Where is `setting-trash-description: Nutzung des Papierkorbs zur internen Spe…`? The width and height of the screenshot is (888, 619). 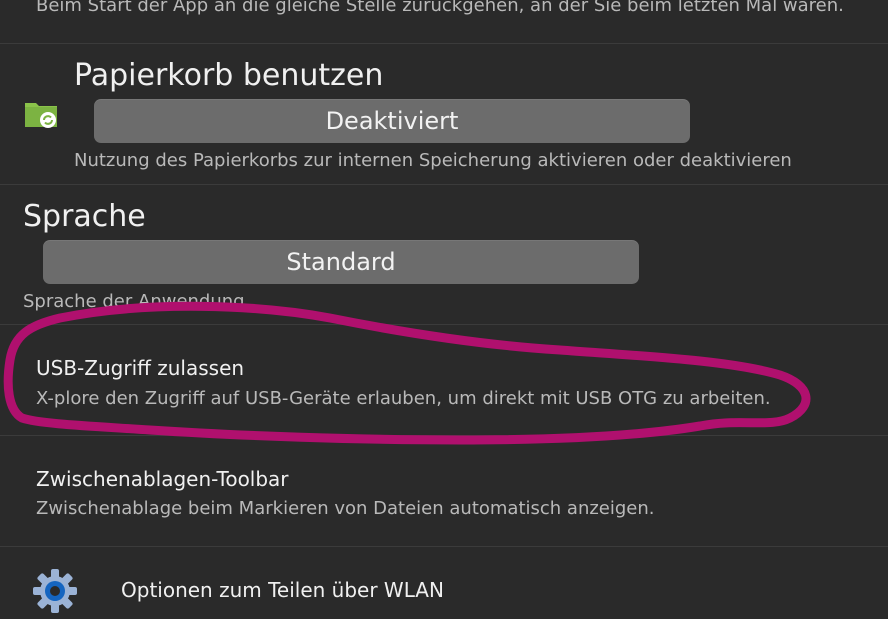 setting-trash-description: Nutzung des Papierkorbs zur internen Spe… is located at coordinates (433, 160).